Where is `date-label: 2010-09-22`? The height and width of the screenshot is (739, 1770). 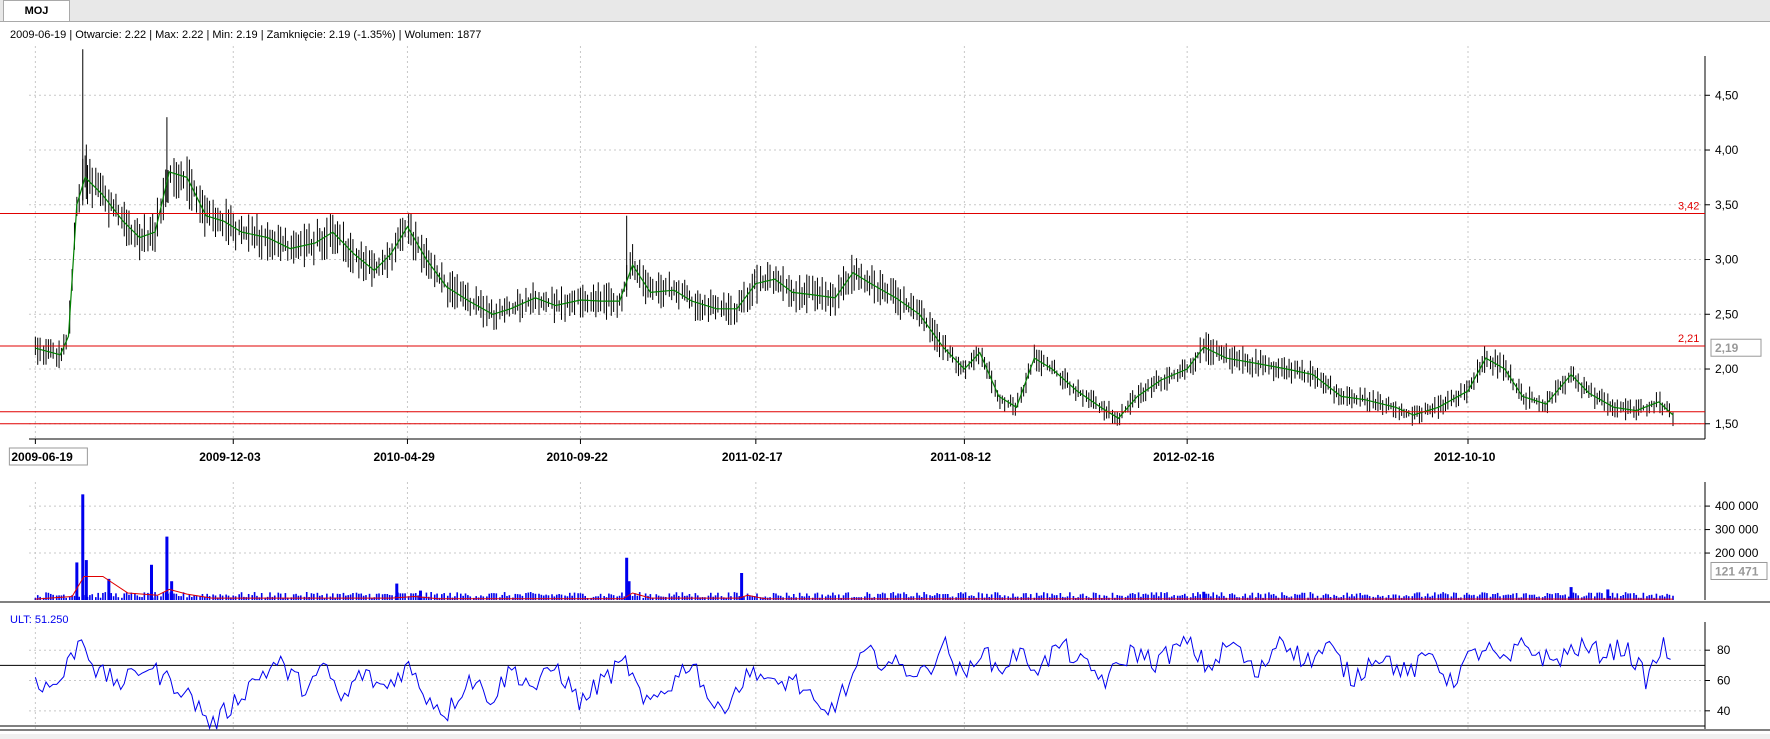
date-label: 2010-09-22 is located at coordinates (577, 457).